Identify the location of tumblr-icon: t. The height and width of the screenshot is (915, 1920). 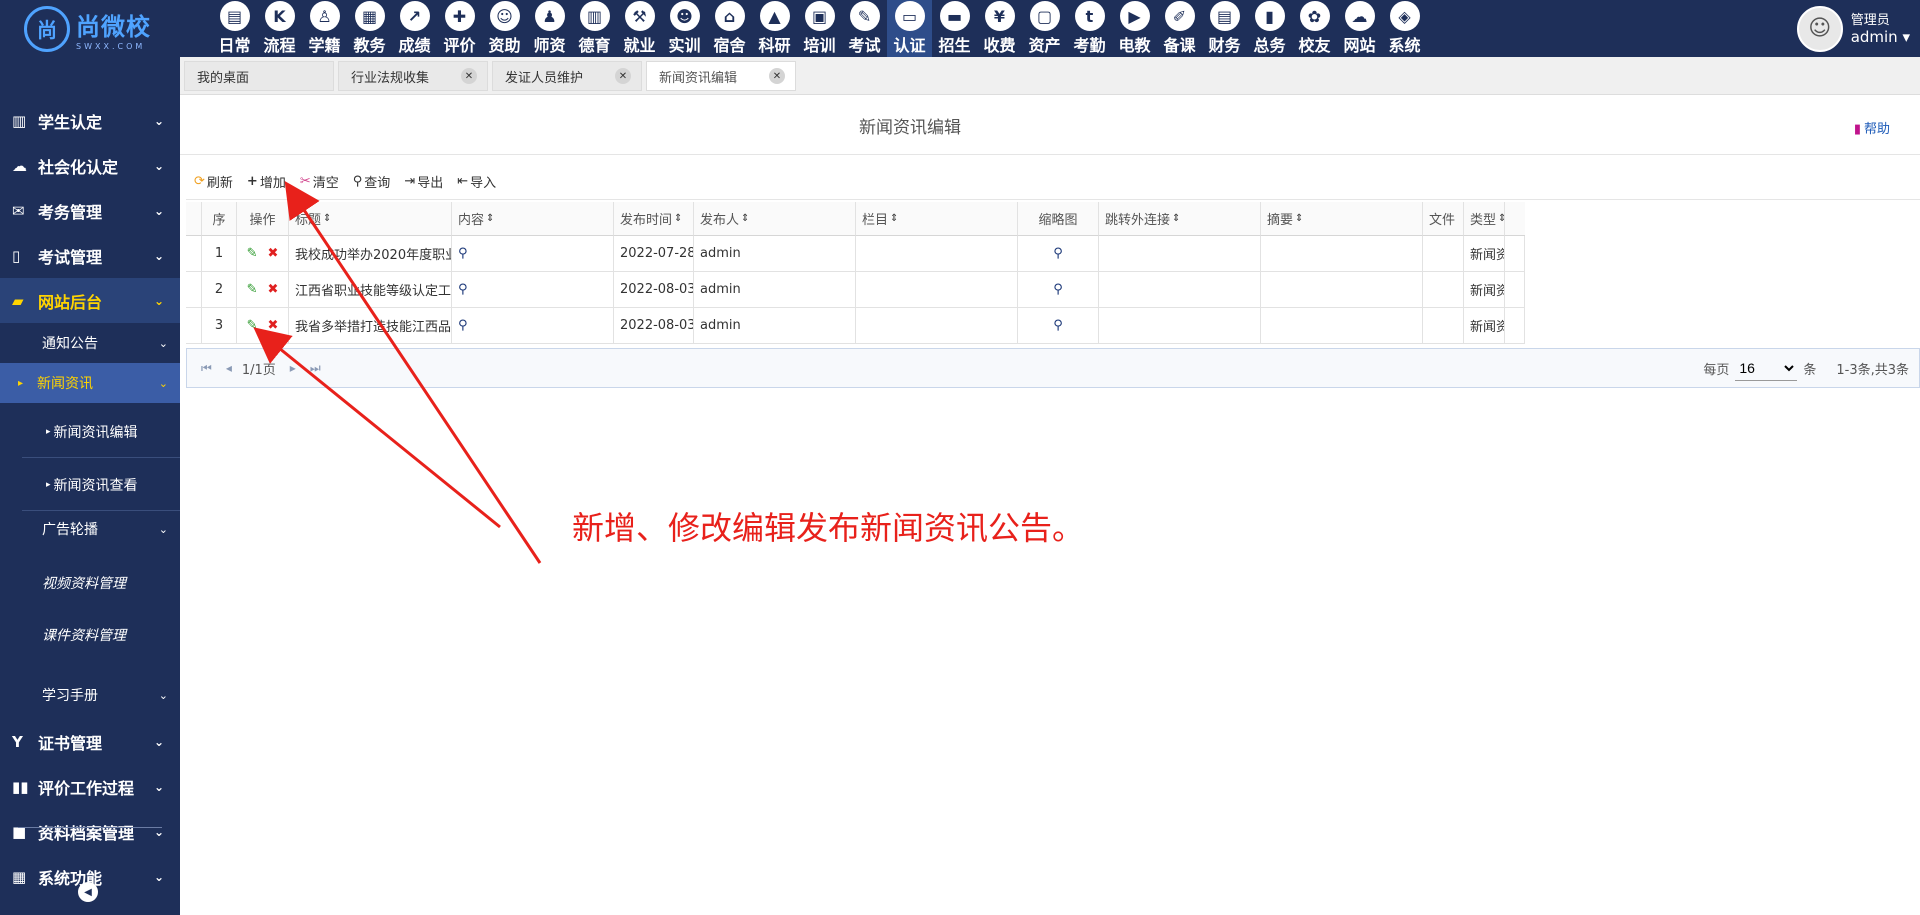
(1089, 16).